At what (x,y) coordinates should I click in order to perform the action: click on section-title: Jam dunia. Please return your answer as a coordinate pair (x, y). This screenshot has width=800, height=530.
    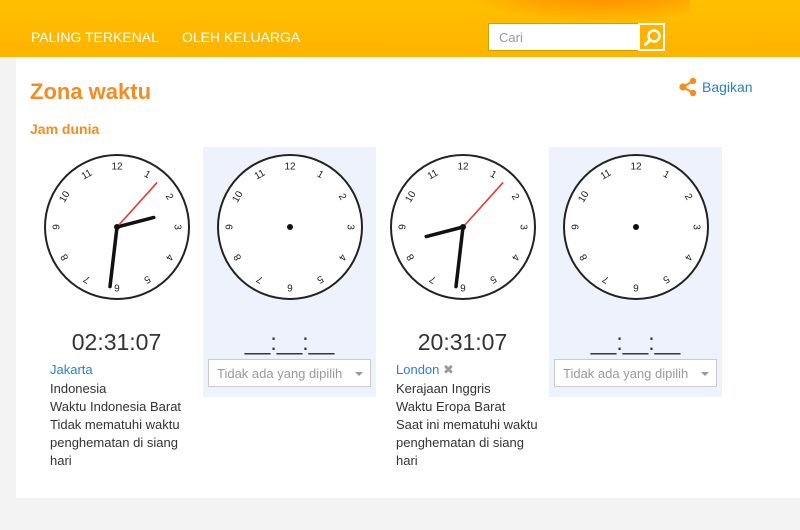
    Looking at the image, I should click on (65, 129).